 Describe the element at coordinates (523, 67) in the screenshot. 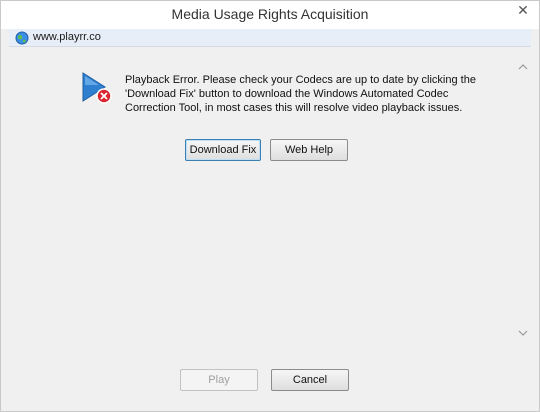

I see `scroll-up-icon` at that location.